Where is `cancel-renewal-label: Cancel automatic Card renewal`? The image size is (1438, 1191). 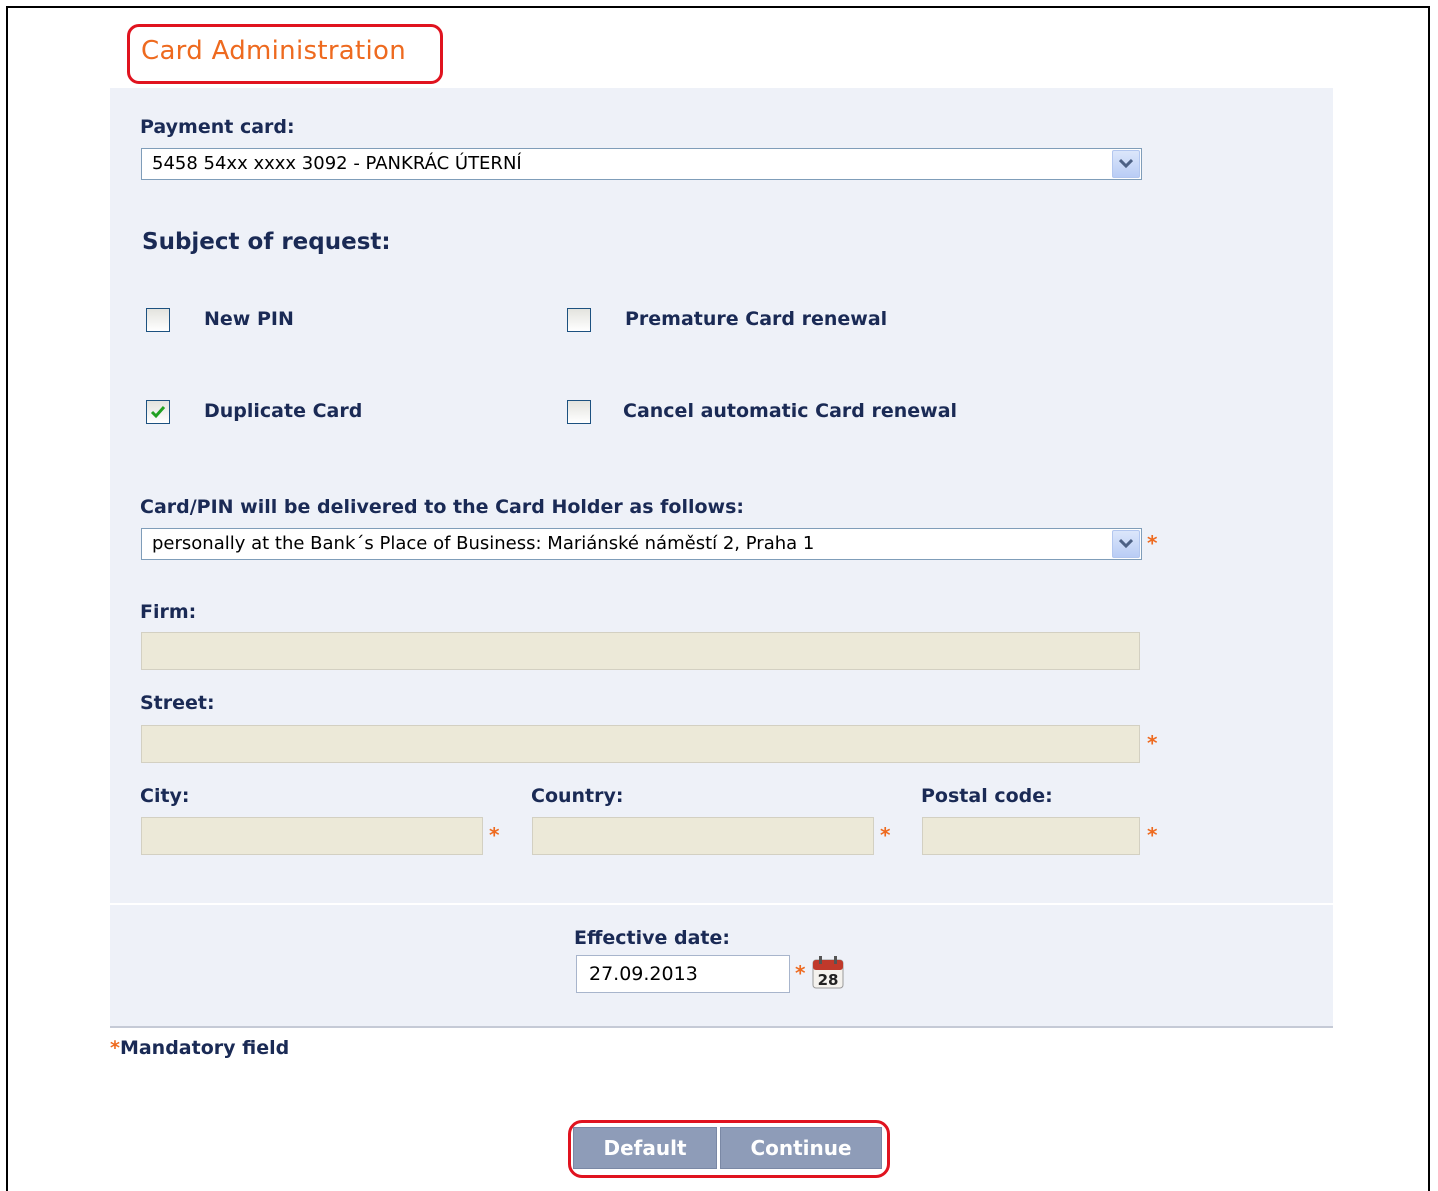 cancel-renewal-label: Cancel automatic Card renewal is located at coordinates (790, 411).